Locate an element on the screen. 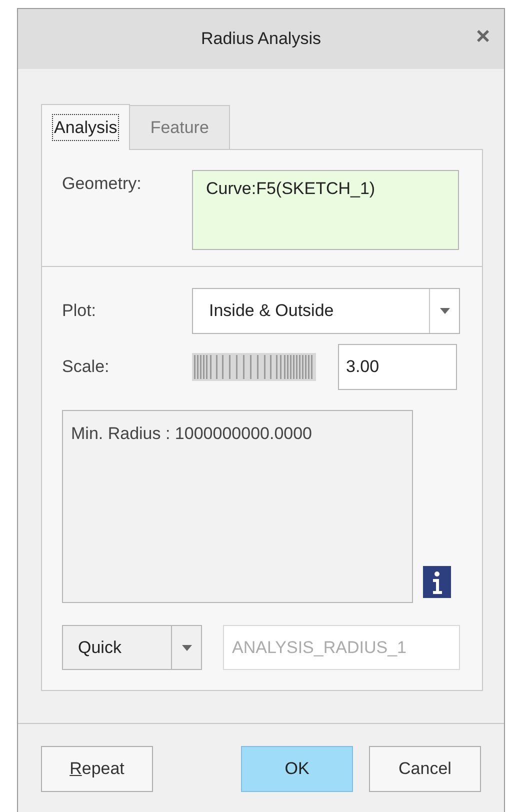  info-icon is located at coordinates (437, 582).